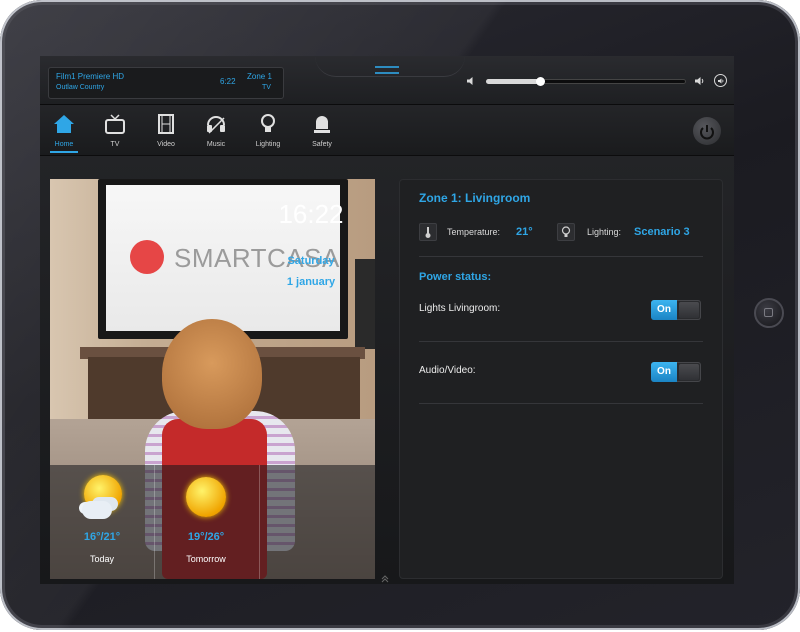 The width and height of the screenshot is (800, 632). Describe the element at coordinates (216, 144) in the screenshot. I see `nav-label-music: Music` at that location.